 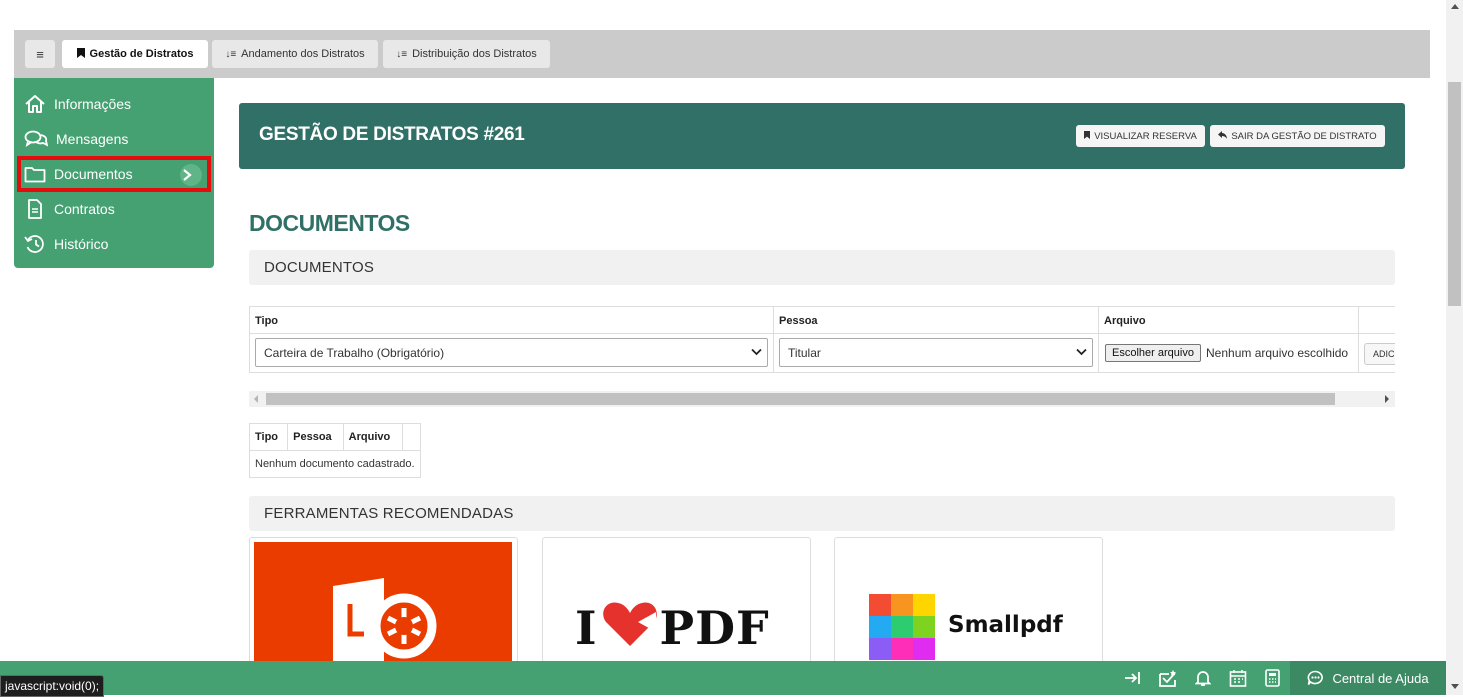 What do you see at coordinates (822, 513) in the screenshot?
I see `tools-panel-header: FERRAMENTAS RECOMENDADAS` at bounding box center [822, 513].